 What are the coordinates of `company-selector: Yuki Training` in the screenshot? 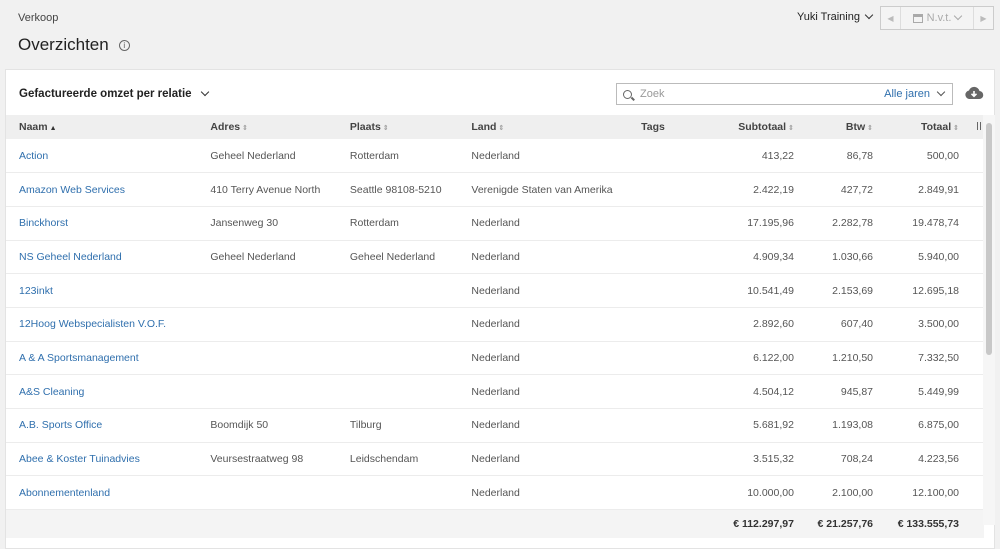 It's located at (835, 16).